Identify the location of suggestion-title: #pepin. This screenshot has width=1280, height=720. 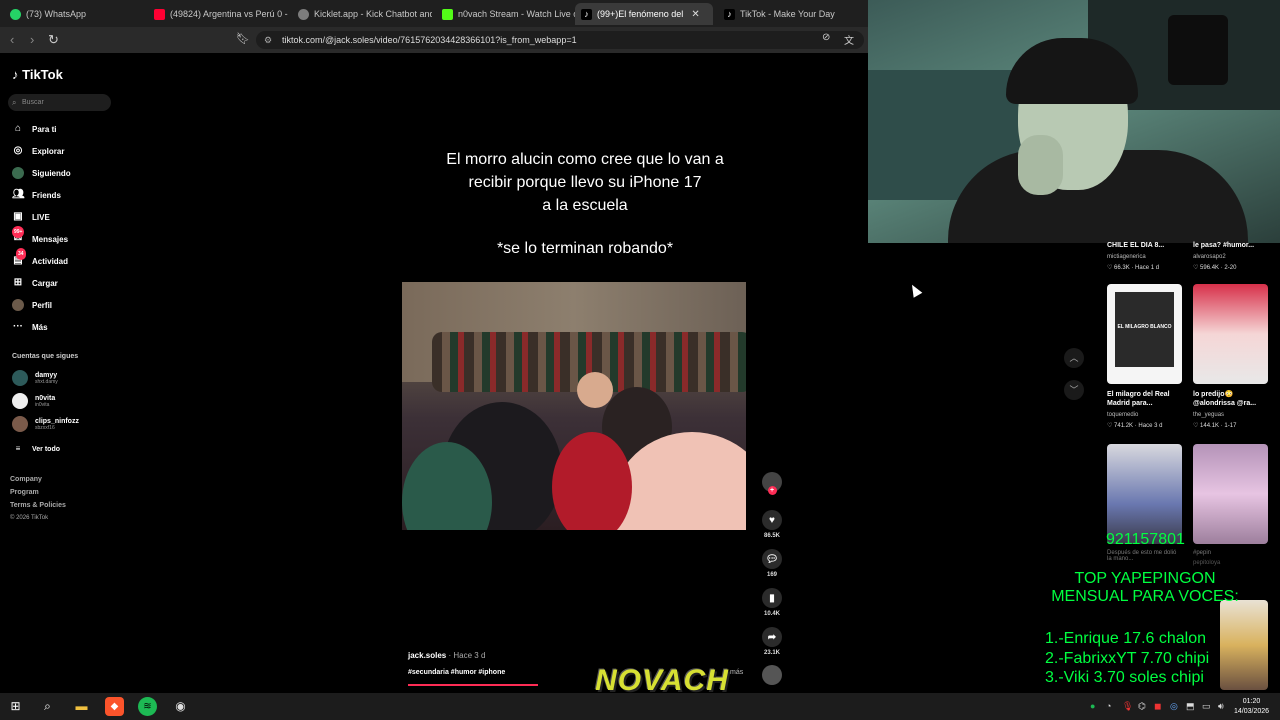
(1202, 553).